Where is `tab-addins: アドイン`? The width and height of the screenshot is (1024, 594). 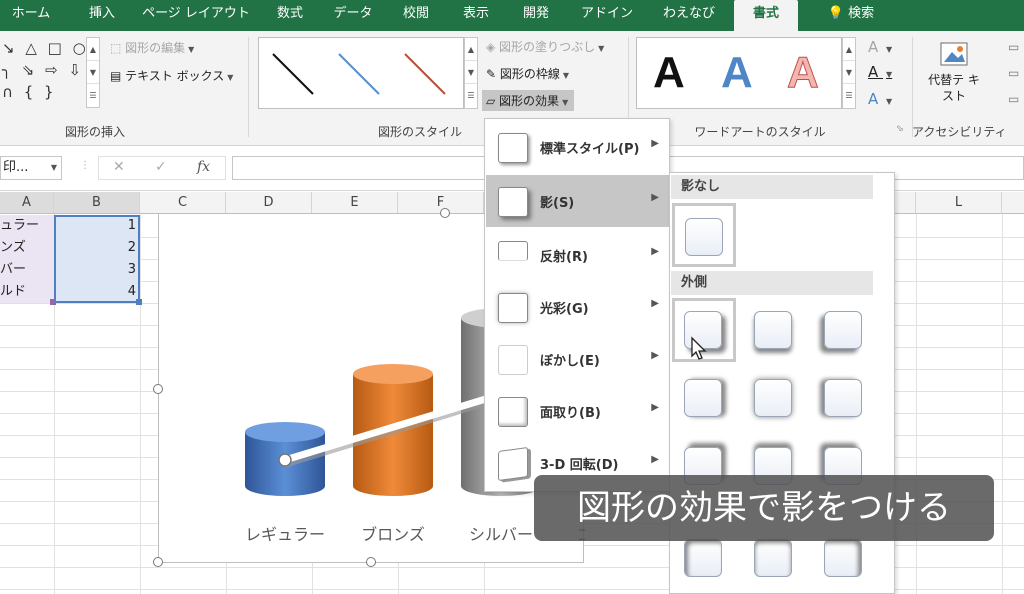 tab-addins: アドイン is located at coordinates (607, 15).